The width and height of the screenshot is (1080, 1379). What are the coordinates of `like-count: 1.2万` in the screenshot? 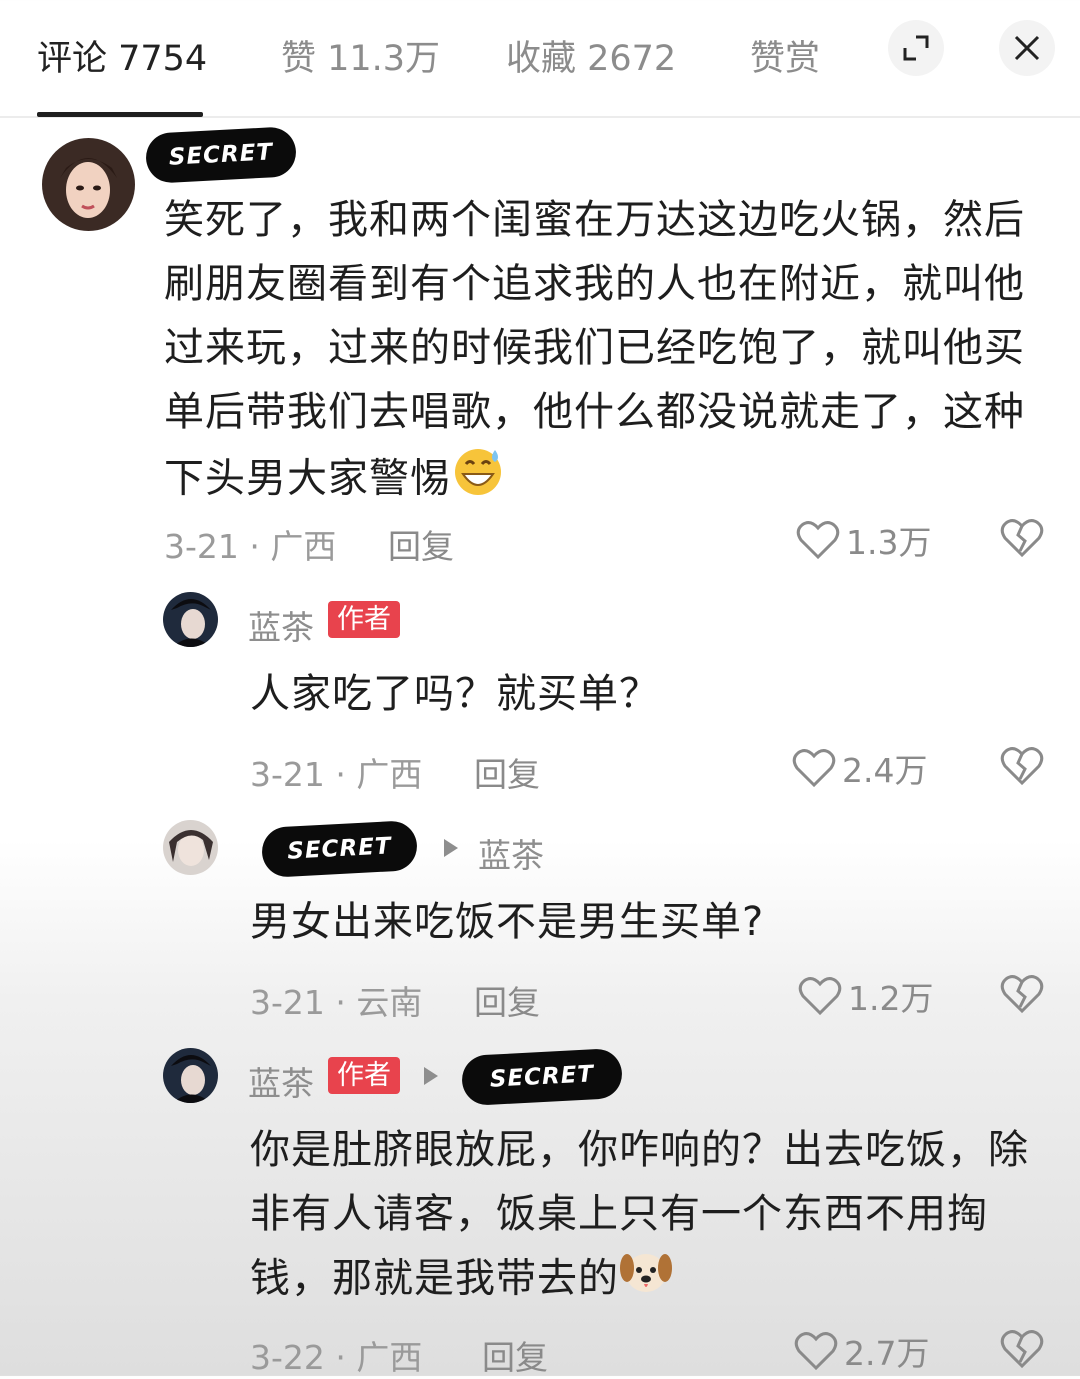 It's located at (891, 998).